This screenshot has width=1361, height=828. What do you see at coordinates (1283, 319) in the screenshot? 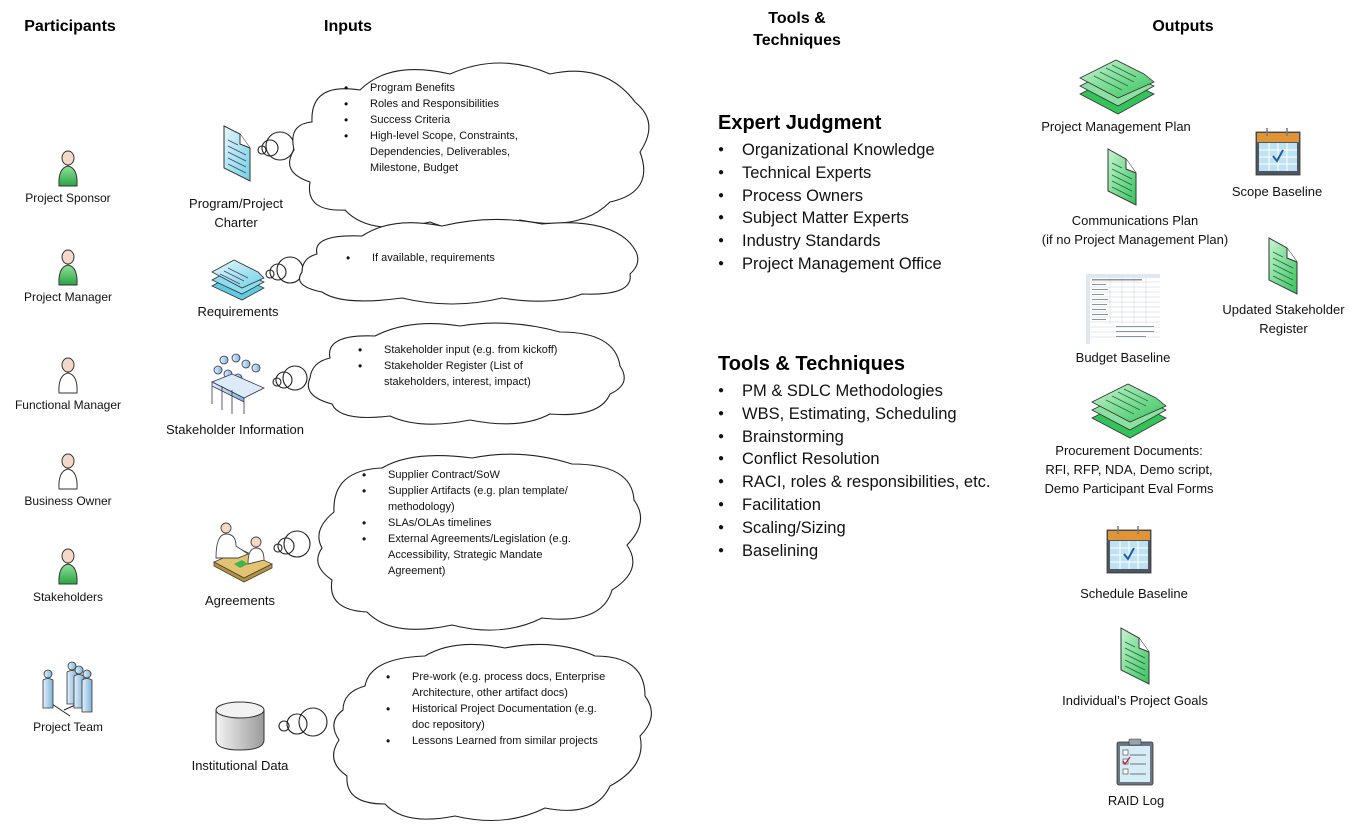
I see `output-updated-stakeholder-register: Updated Stakeholder Register` at bounding box center [1283, 319].